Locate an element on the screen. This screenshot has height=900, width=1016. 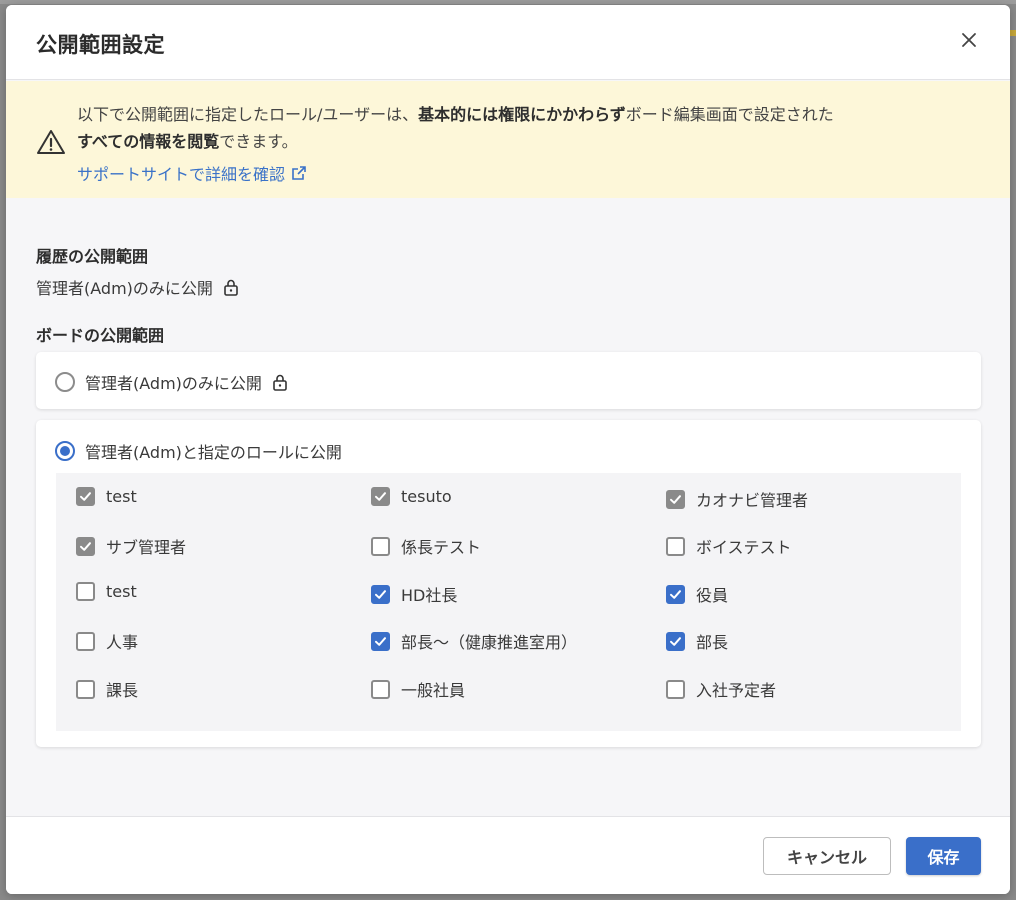
role-checkbox-item: tesuto is located at coordinates (411, 496).